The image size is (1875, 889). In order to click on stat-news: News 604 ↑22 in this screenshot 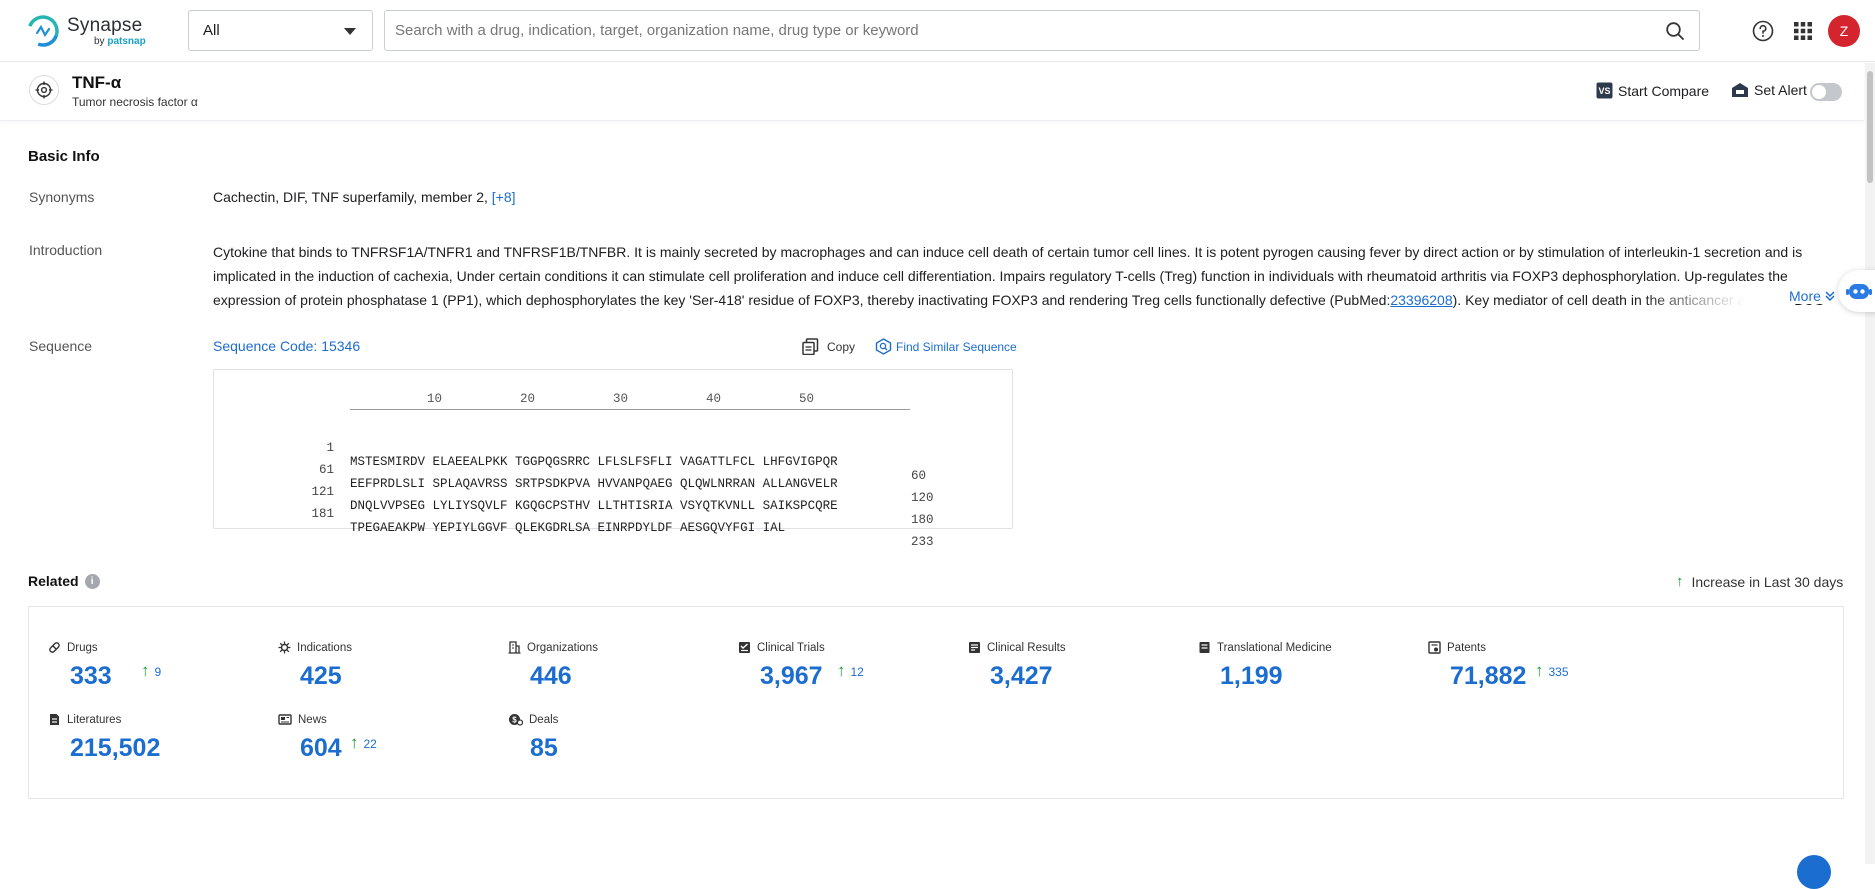, I will do `click(388, 743)`.